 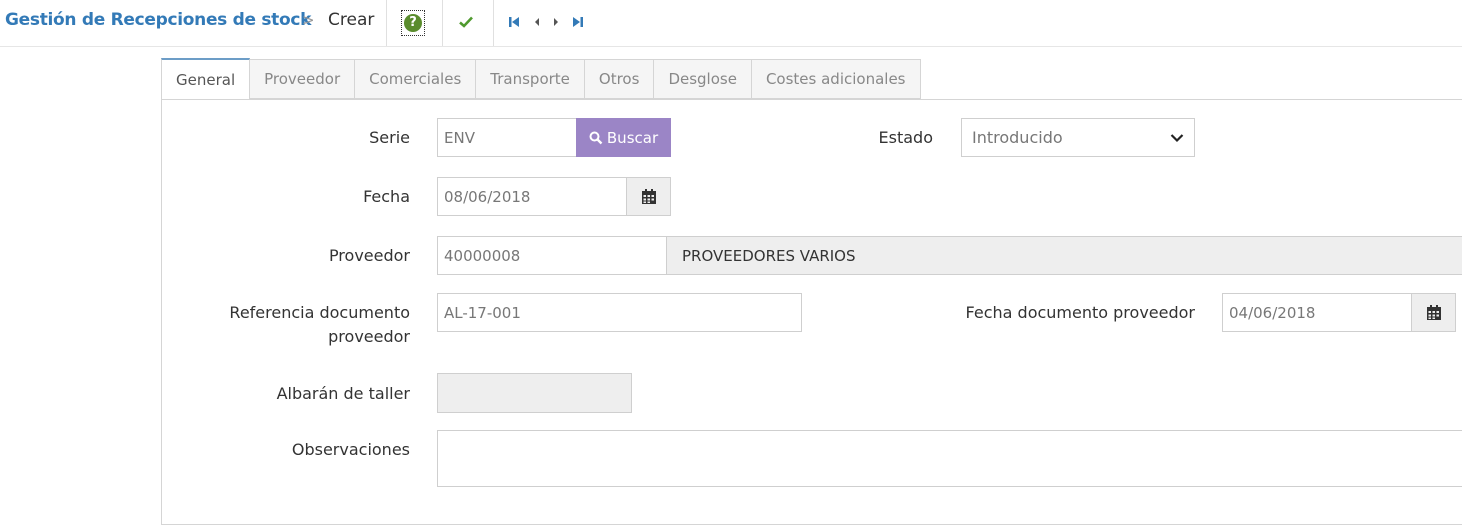 I want to click on save-button, so click(x=466, y=22).